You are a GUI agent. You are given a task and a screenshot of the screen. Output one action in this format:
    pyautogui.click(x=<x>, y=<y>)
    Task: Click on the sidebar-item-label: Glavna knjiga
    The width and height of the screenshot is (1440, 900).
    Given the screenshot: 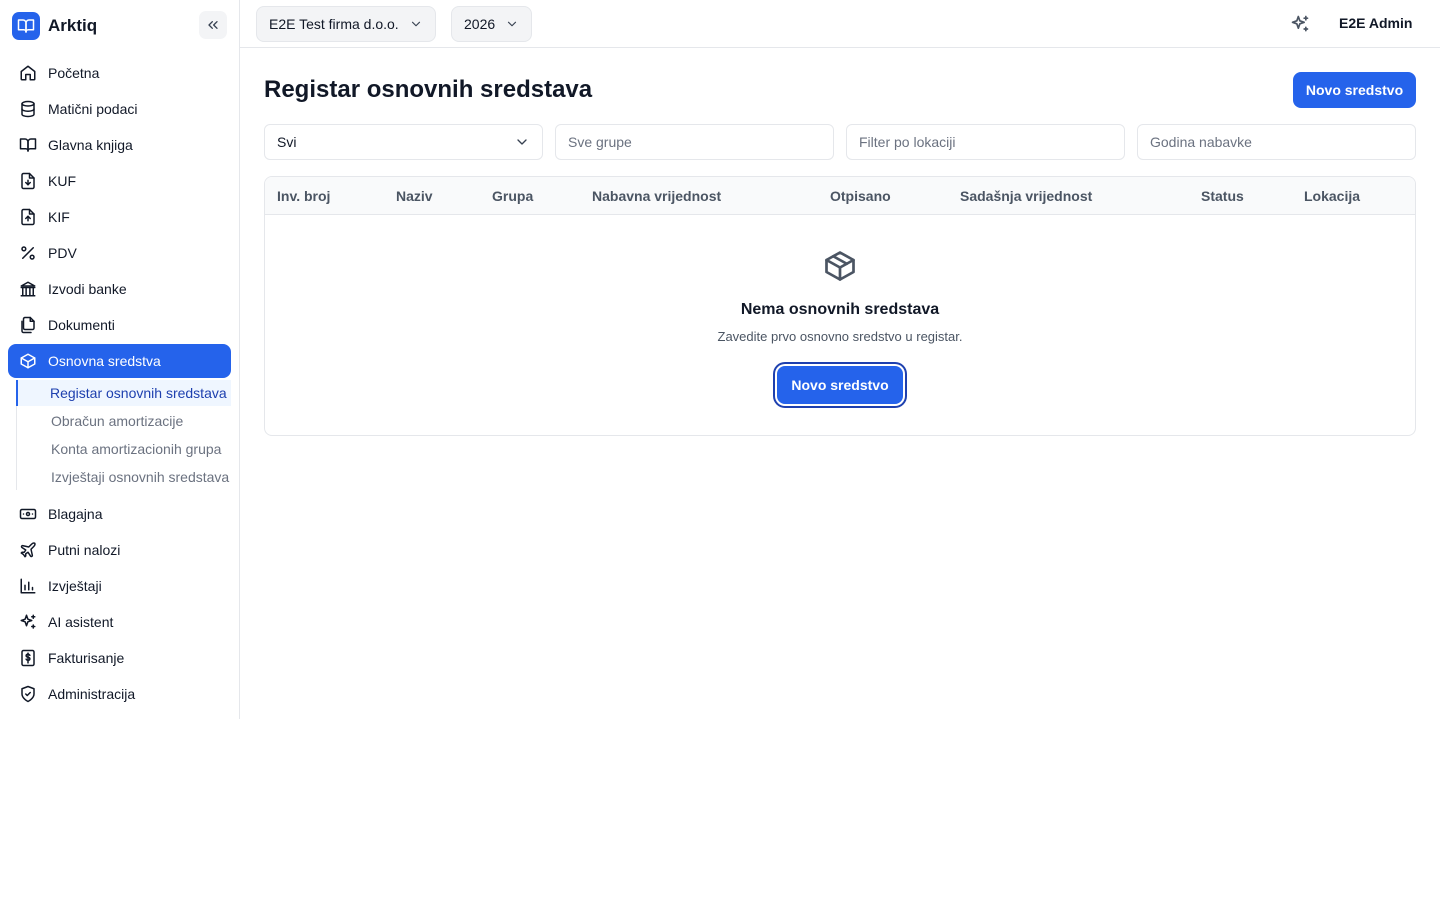 What is the action you would take?
    pyautogui.click(x=90, y=145)
    